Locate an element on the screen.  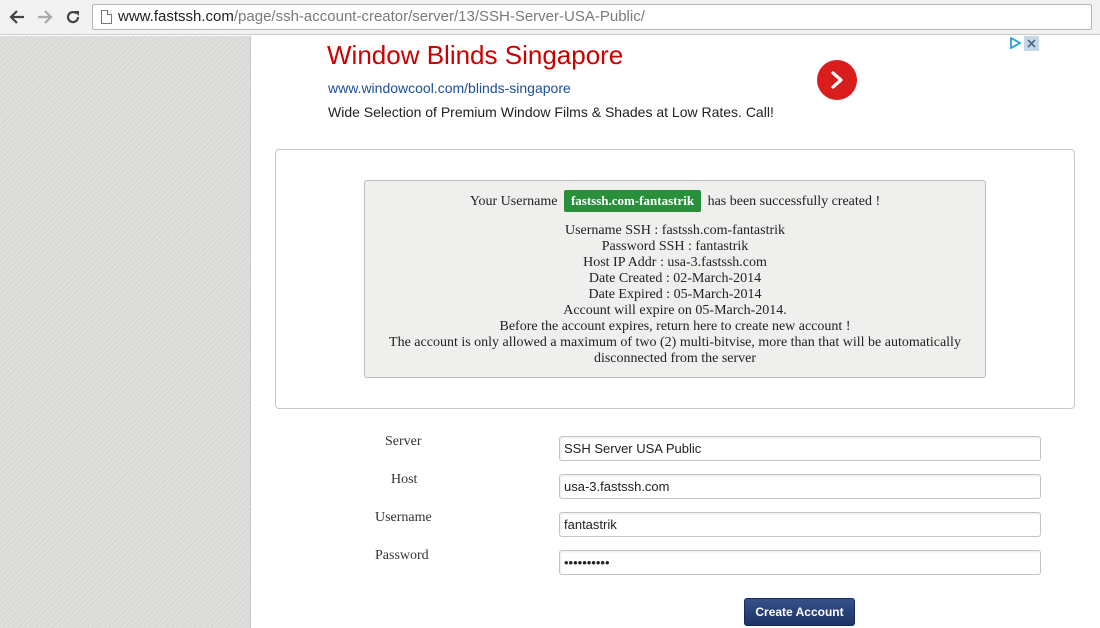
created-prefix: Your Username is located at coordinates (513, 201).